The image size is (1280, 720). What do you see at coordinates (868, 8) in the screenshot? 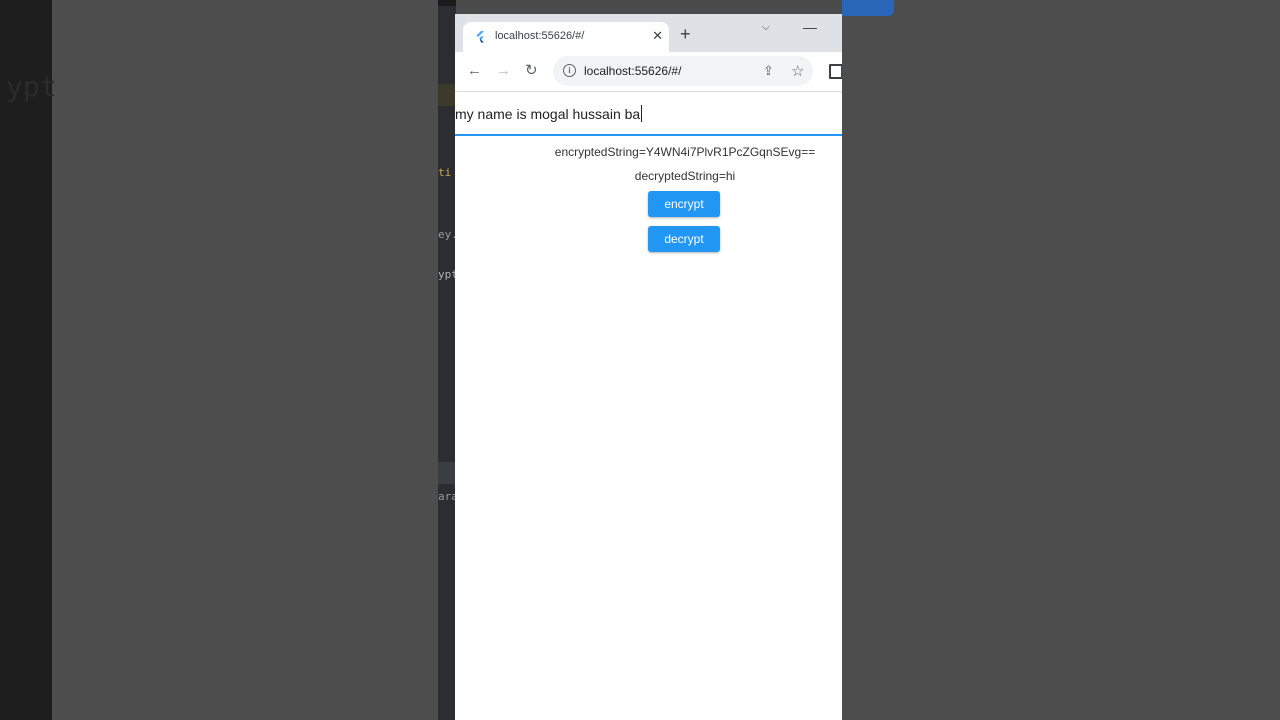
I see `background-blue-bar` at bounding box center [868, 8].